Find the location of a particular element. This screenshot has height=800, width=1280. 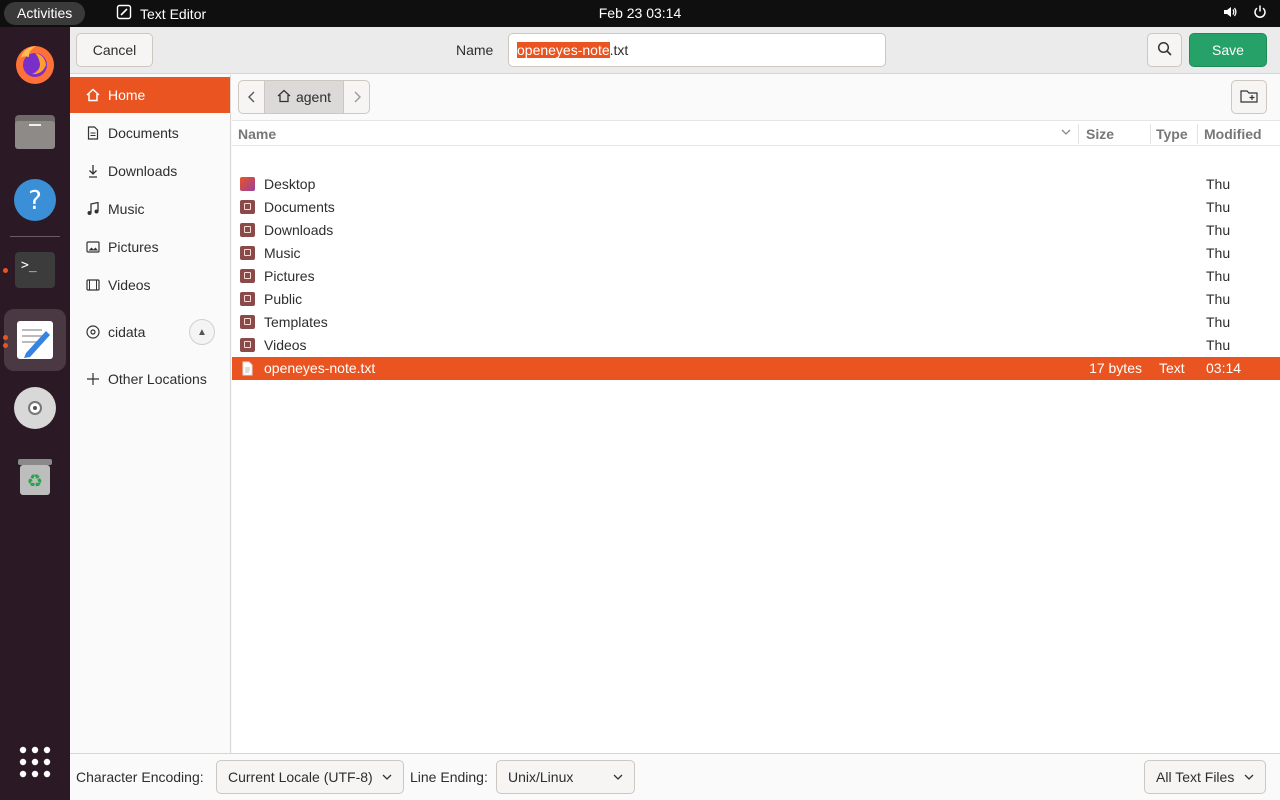

dialog-header: Cancel Name openeyes-note.txt Save is located at coordinates (675, 50).